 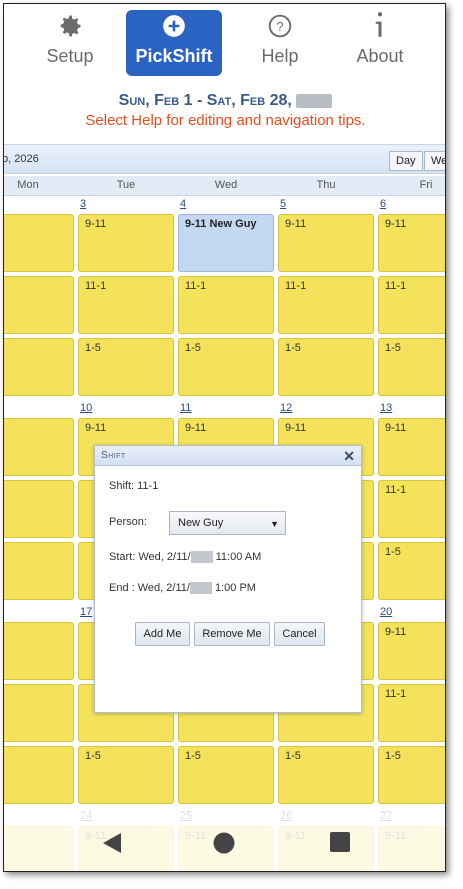 I want to click on day-fri: Fri, so click(x=426, y=185).